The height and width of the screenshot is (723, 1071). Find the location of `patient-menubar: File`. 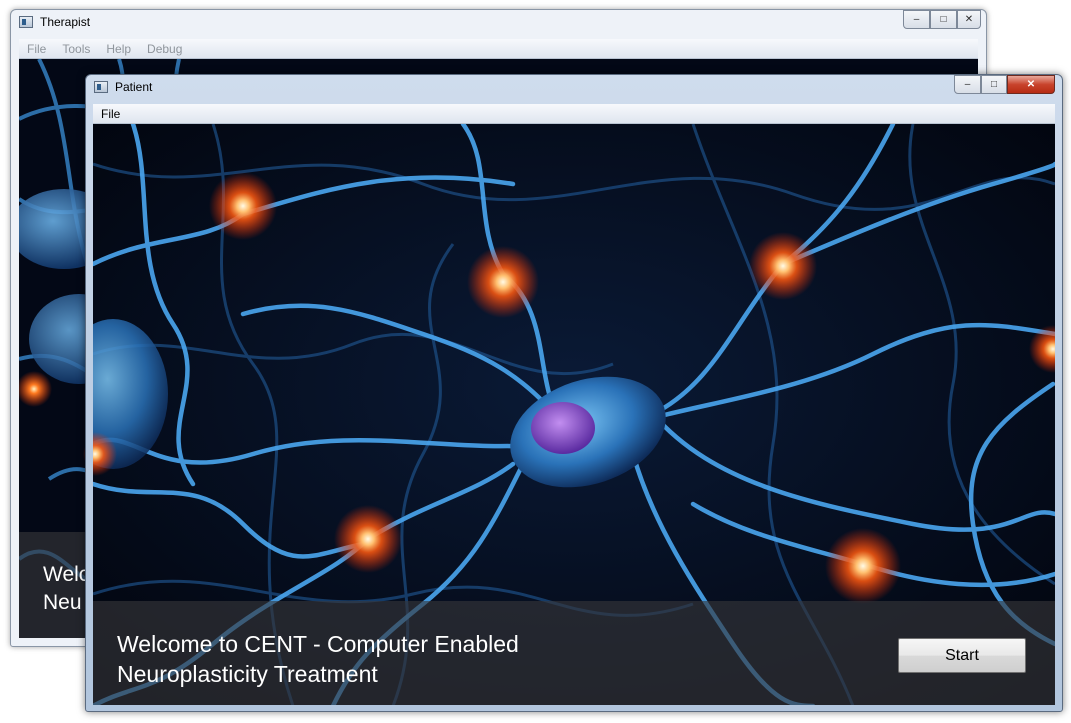

patient-menubar: File is located at coordinates (574, 114).